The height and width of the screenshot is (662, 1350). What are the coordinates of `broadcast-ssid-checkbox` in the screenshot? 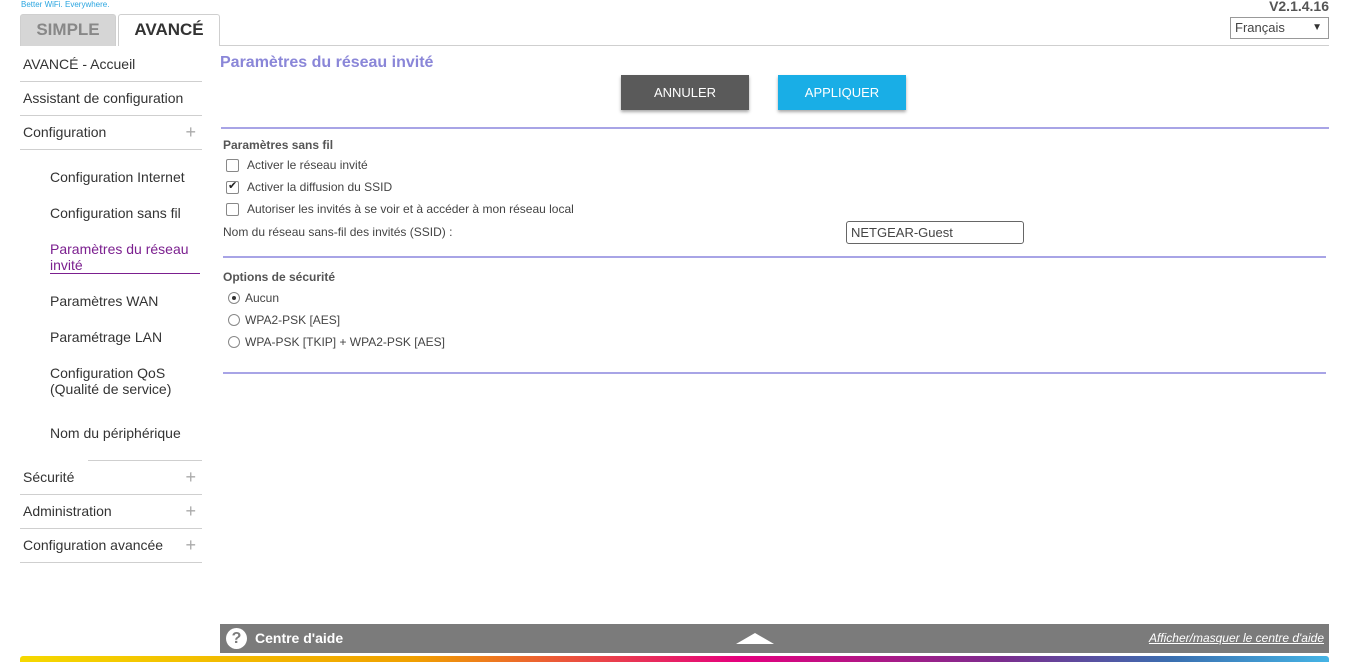 It's located at (232, 186).